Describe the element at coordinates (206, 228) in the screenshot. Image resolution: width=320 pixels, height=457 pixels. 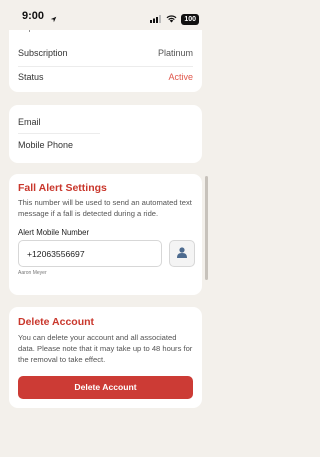
I see `scrollbar` at that location.